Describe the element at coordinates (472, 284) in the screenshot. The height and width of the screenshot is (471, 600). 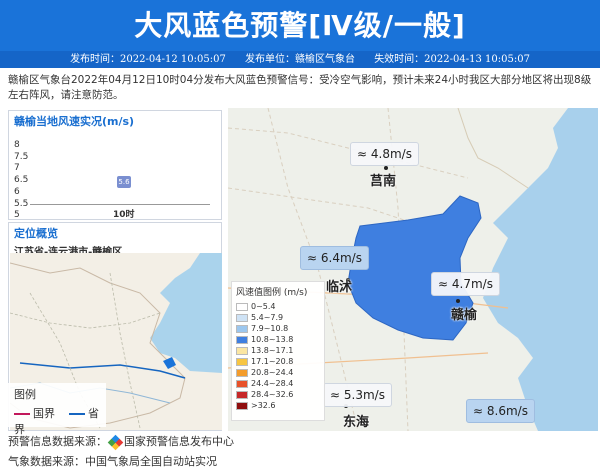
I see `station-speed: 4.7m/s` at that location.